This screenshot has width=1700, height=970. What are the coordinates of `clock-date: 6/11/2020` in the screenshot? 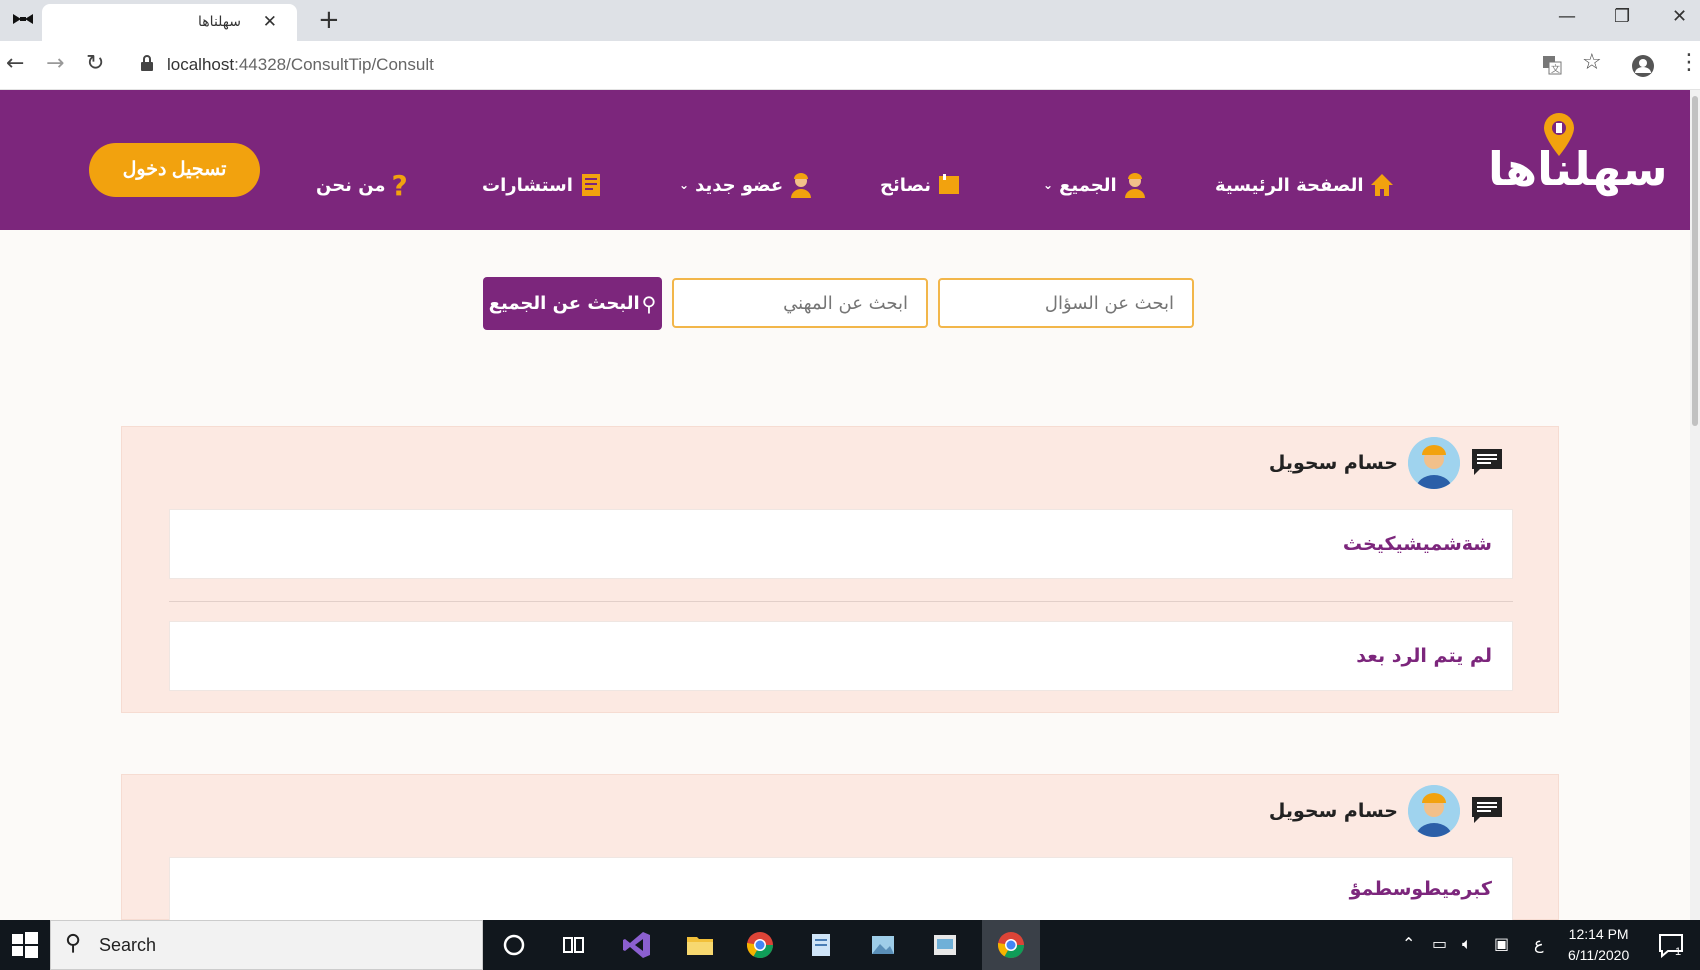 It's located at (1599, 955).